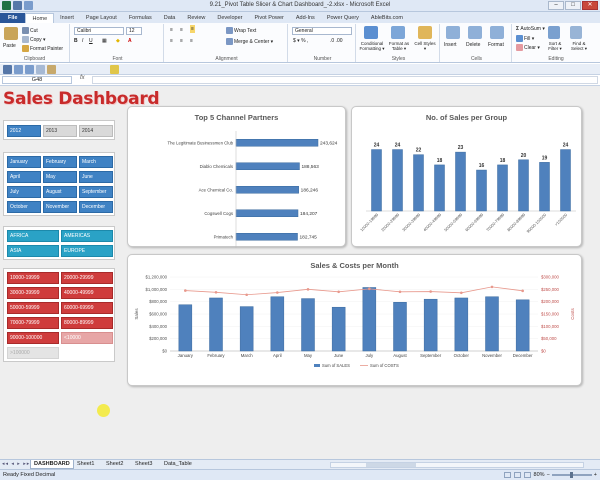  I want to click on insert-button: Insert, so click(450, 45).